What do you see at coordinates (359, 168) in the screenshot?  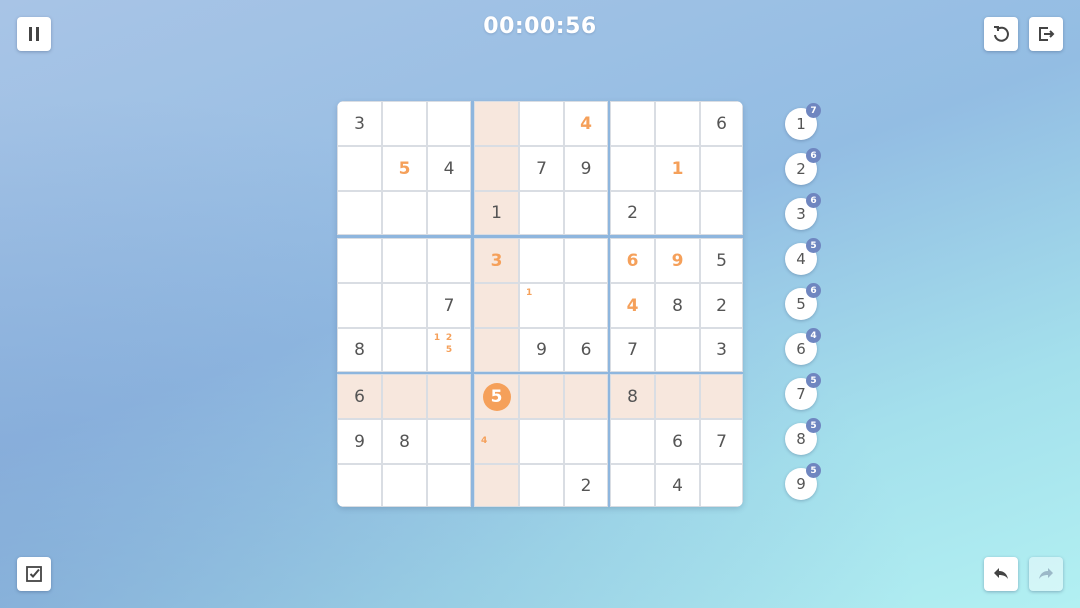 I see `sudoku-cell-r2c1` at bounding box center [359, 168].